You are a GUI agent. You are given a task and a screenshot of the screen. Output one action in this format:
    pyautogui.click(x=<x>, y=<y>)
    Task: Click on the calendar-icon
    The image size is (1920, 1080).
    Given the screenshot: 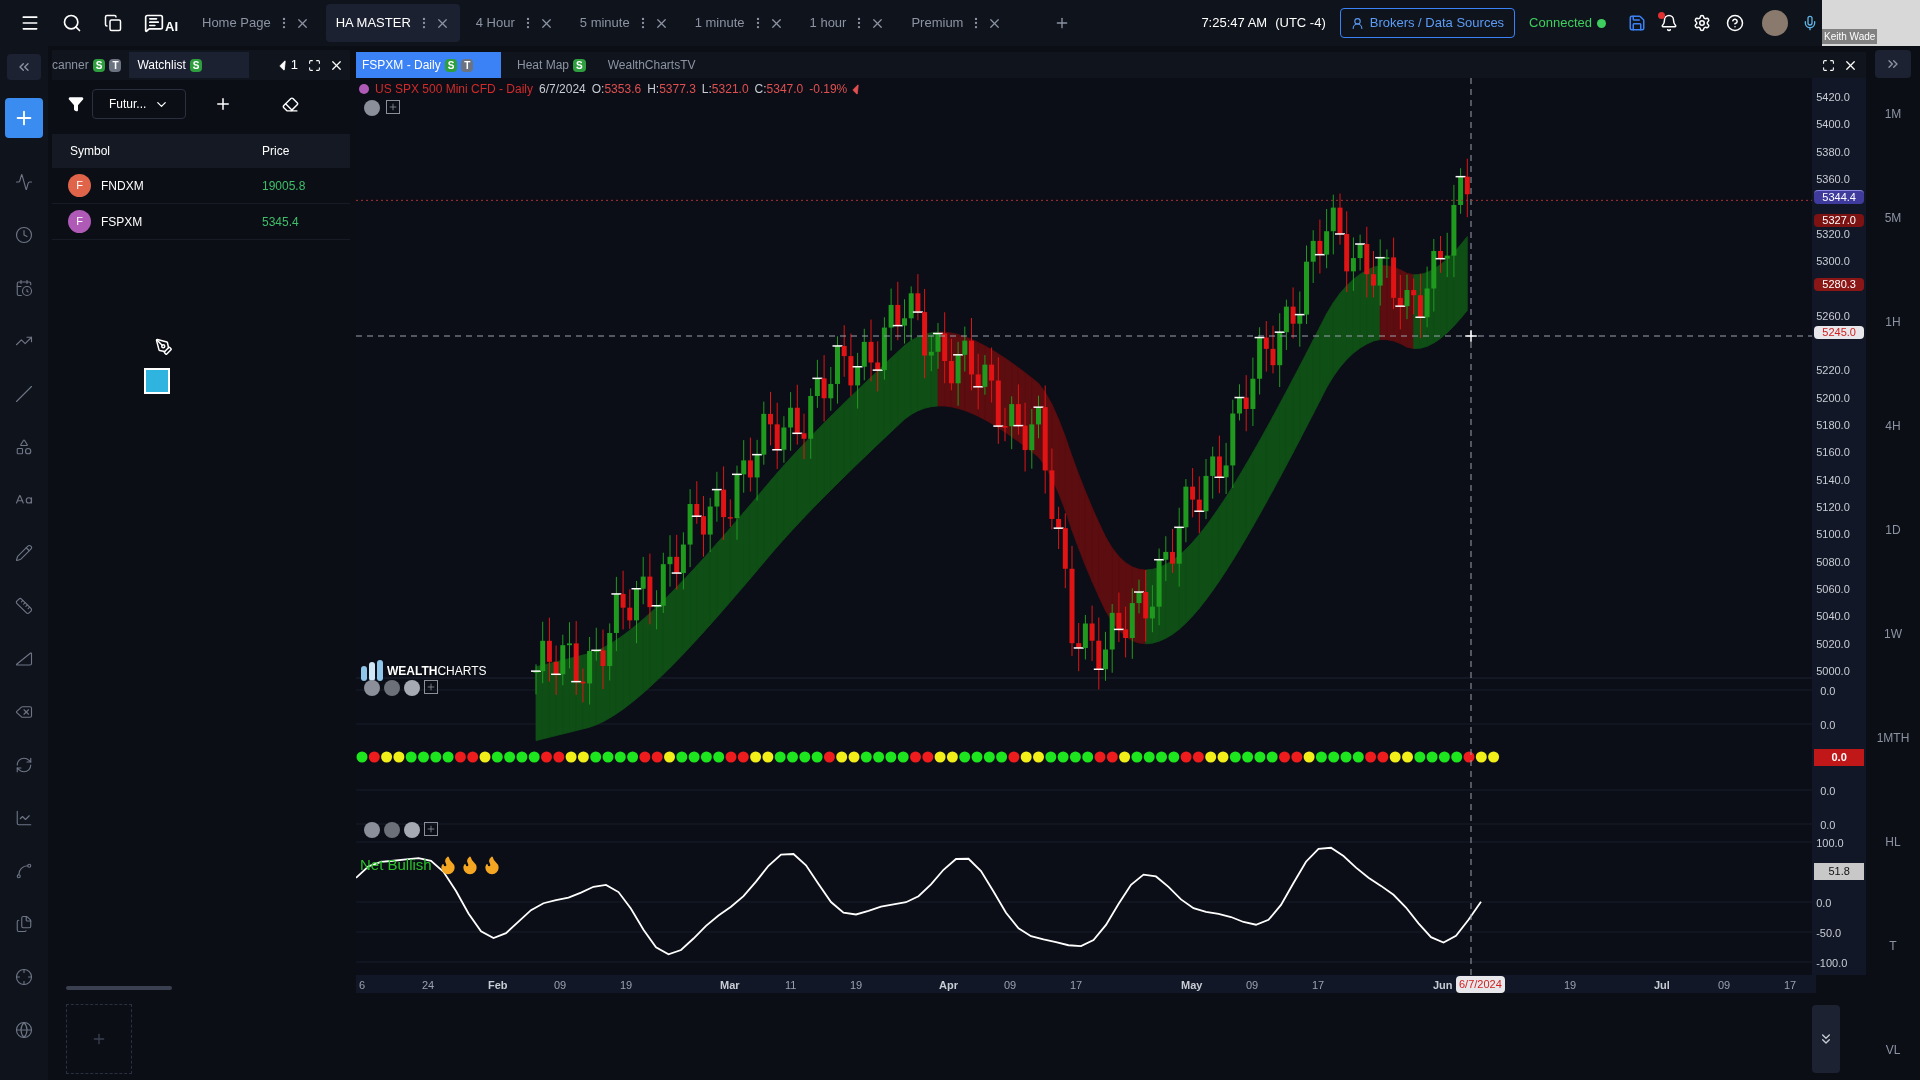 What is the action you would take?
    pyautogui.click(x=24, y=288)
    